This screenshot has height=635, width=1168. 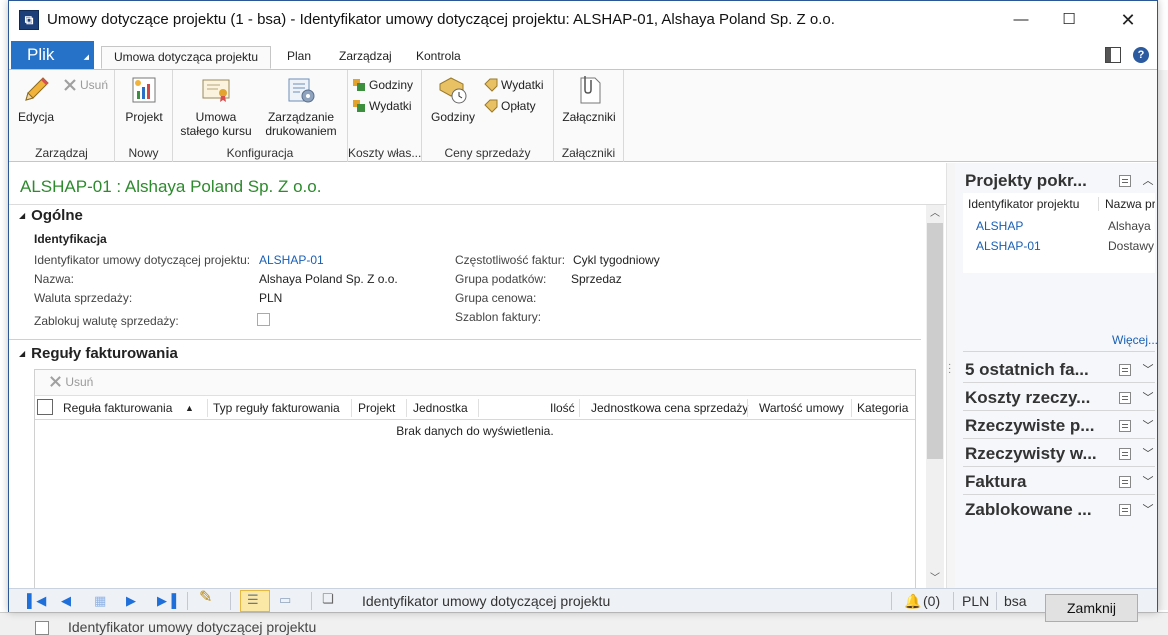 I want to click on factbox-part: 5 ostatnich fa... ﹀, so click(x=1059, y=369).